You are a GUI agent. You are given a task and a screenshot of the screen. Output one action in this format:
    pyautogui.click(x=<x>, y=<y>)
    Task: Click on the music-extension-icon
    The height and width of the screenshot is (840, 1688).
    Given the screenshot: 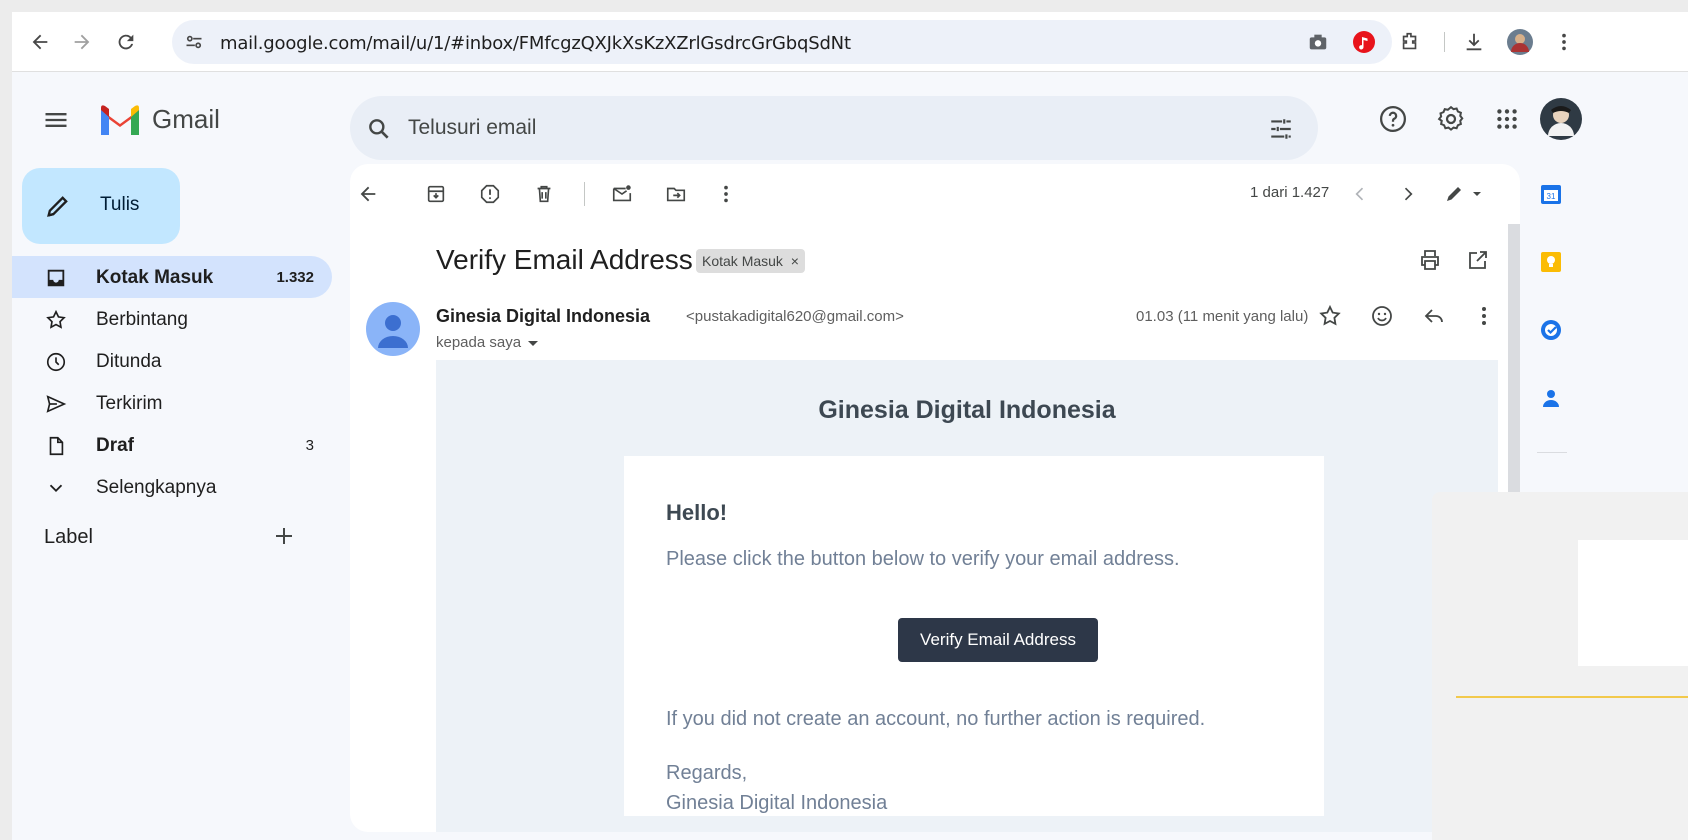 What is the action you would take?
    pyautogui.click(x=1364, y=42)
    